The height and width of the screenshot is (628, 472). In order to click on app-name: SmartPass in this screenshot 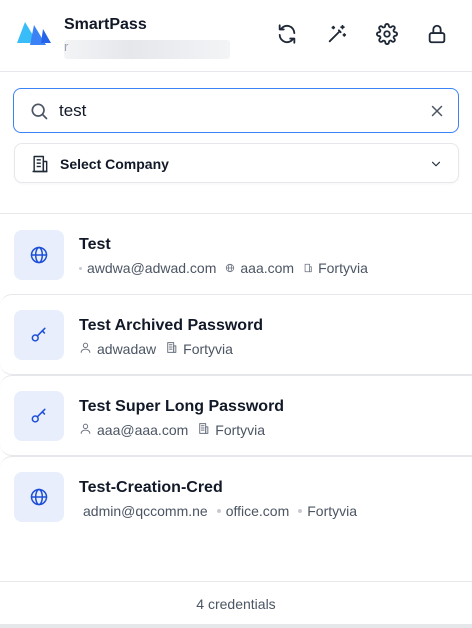, I will do `click(105, 24)`.